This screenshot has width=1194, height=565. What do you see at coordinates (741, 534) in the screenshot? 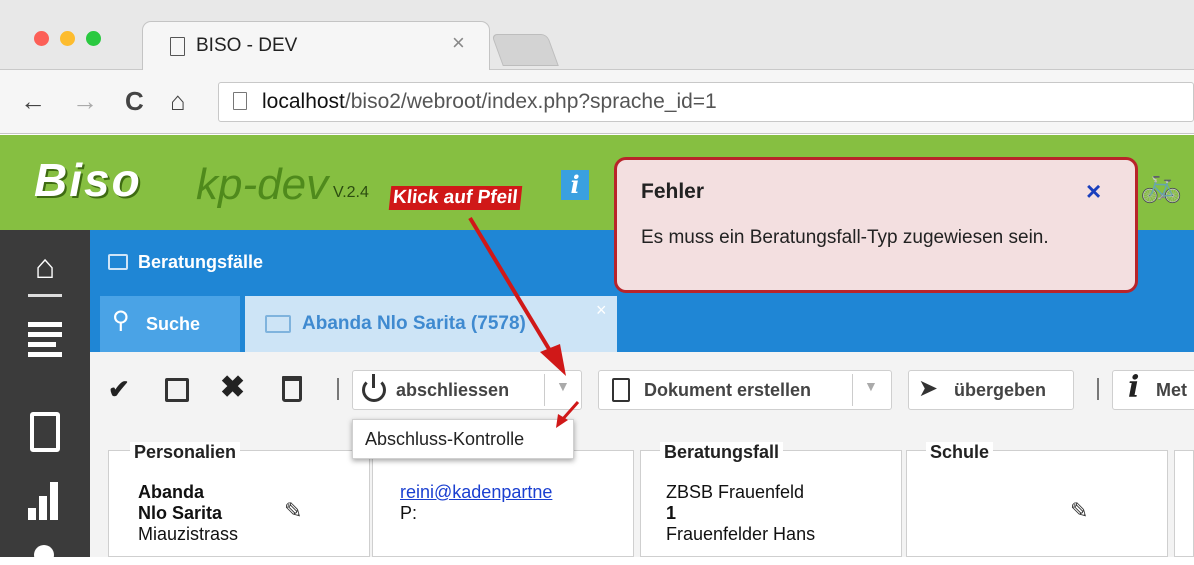
I see `case-counselor: Frauenfelder Hans` at bounding box center [741, 534].